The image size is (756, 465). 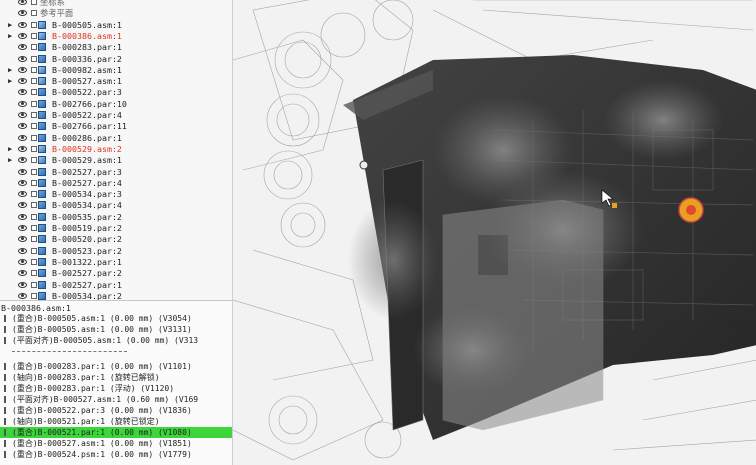 What do you see at coordinates (116, 366) in the screenshot?
I see `constraint-row: (重合)B-000283.par:1 (0.00 mm) (V1101)` at bounding box center [116, 366].